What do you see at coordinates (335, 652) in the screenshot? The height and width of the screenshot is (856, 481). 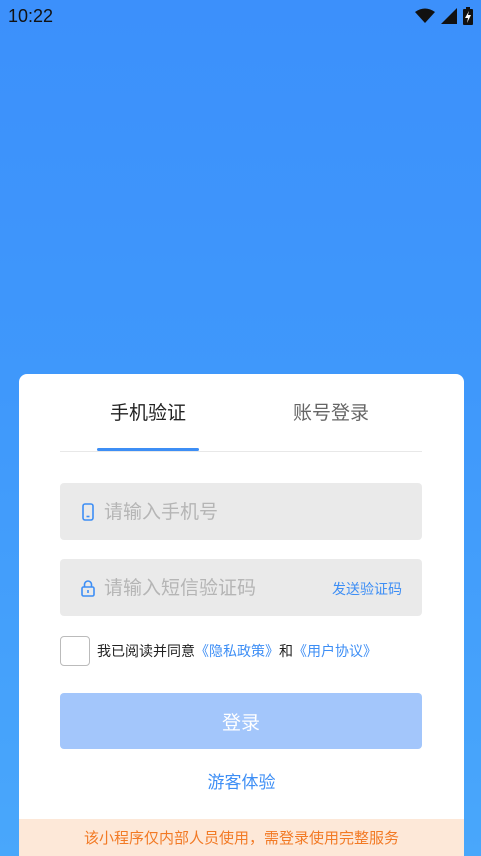 I see `user-agreement-link: 《用户协议》` at bounding box center [335, 652].